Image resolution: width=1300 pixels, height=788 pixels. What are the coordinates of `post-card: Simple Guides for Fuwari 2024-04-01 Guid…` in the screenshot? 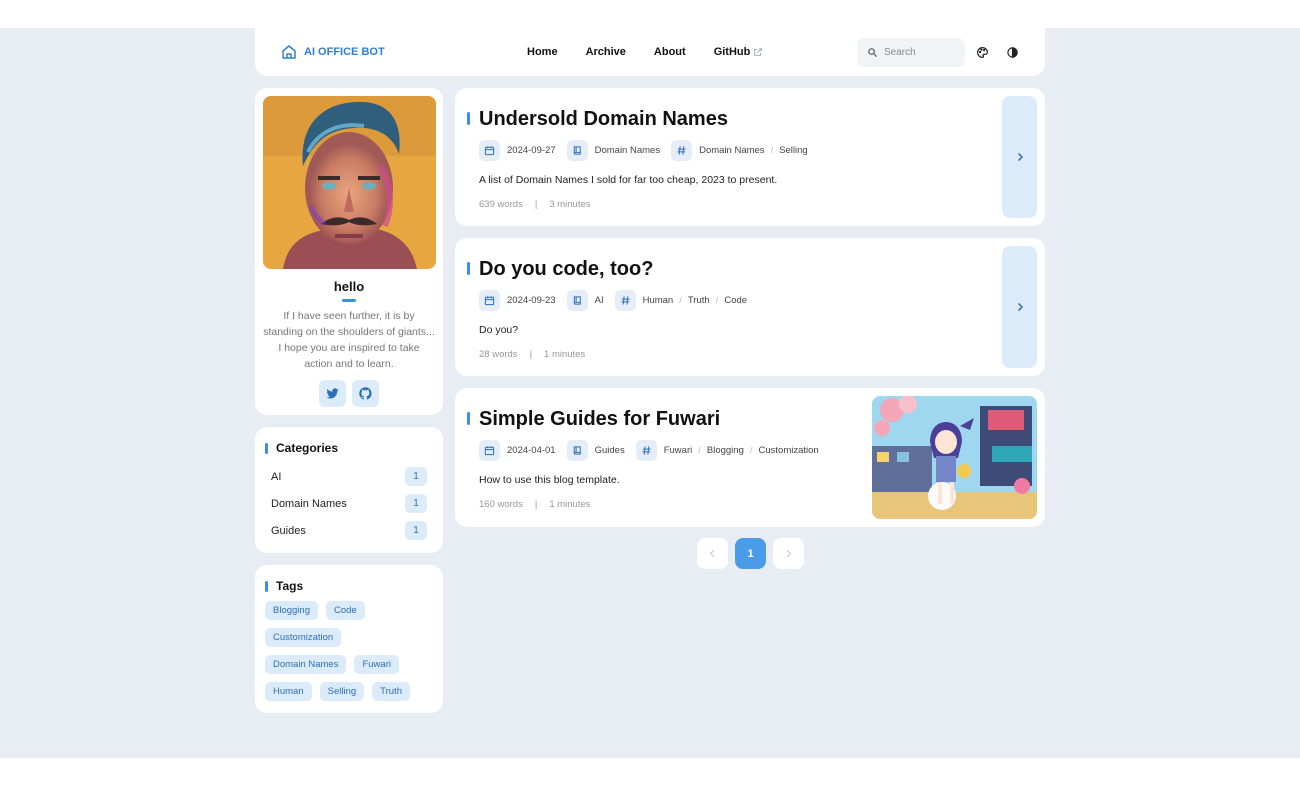 It's located at (750, 457).